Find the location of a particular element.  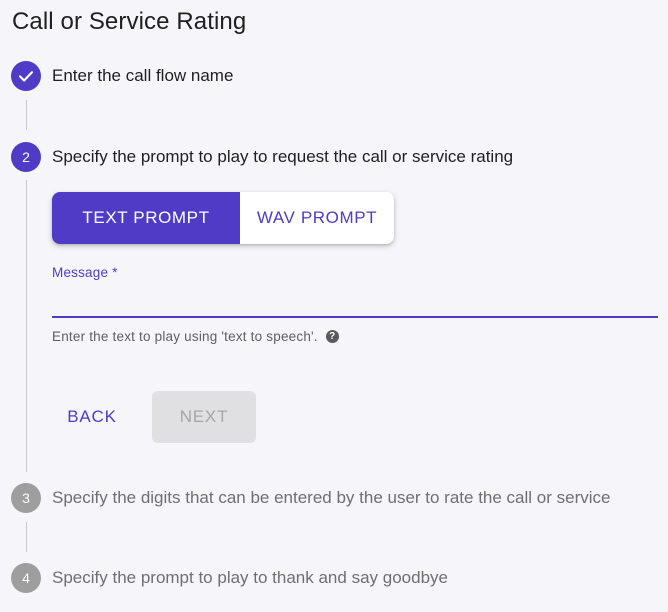

step-3-indicator: 3 is located at coordinates (26, 498).